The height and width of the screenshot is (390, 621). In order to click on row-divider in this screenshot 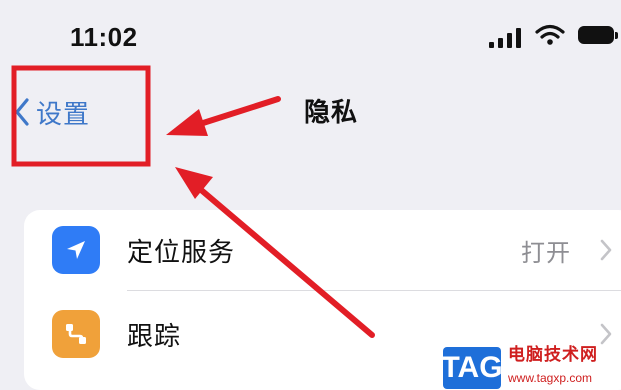, I will do `click(374, 290)`.